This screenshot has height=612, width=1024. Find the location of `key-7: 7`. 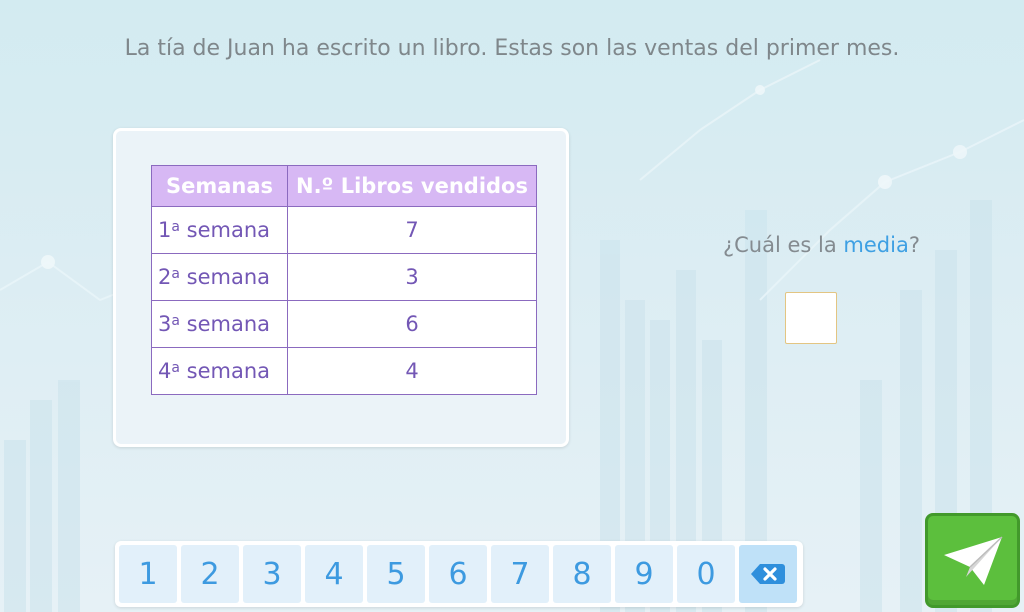

key-7: 7 is located at coordinates (520, 574).